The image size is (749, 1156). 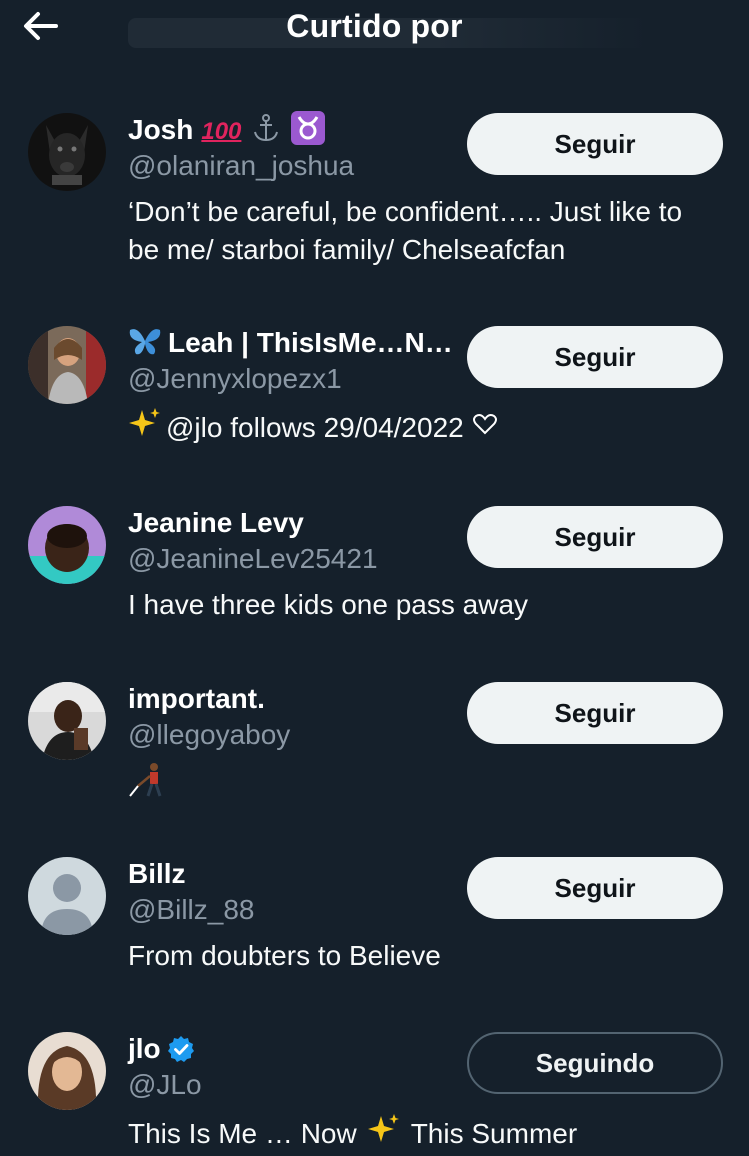 I want to click on person-with-cane-icon, so click(x=148, y=785).